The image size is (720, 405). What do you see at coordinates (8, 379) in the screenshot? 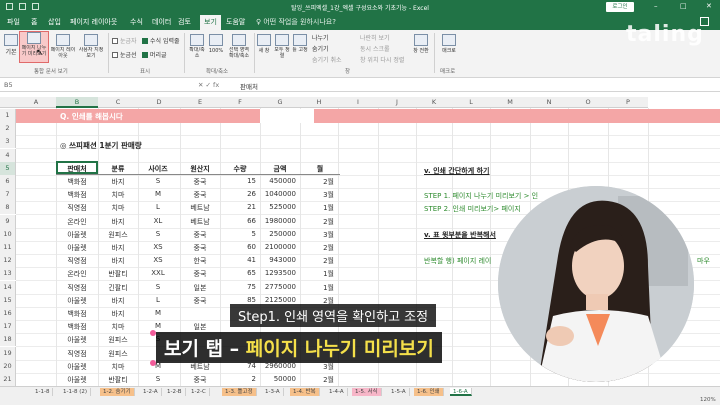
I see `row-header-21: 21` at bounding box center [8, 379].